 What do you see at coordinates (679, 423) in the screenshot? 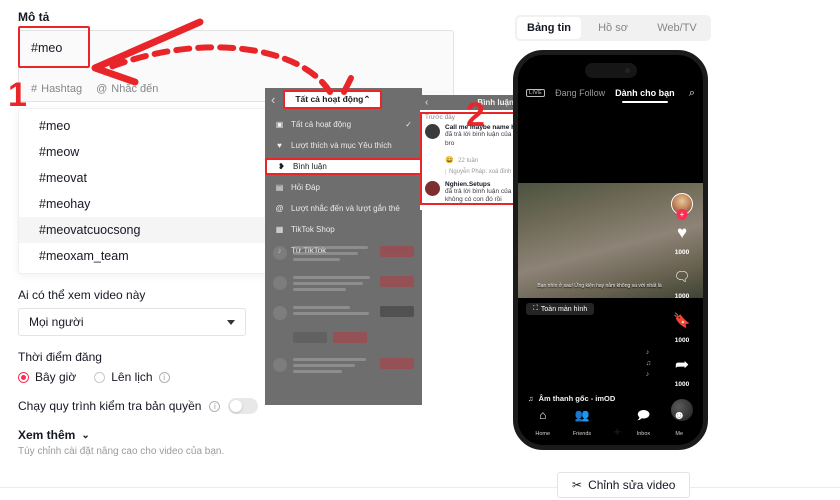
I see `nav-profile: ☻ Me` at bounding box center [679, 423].